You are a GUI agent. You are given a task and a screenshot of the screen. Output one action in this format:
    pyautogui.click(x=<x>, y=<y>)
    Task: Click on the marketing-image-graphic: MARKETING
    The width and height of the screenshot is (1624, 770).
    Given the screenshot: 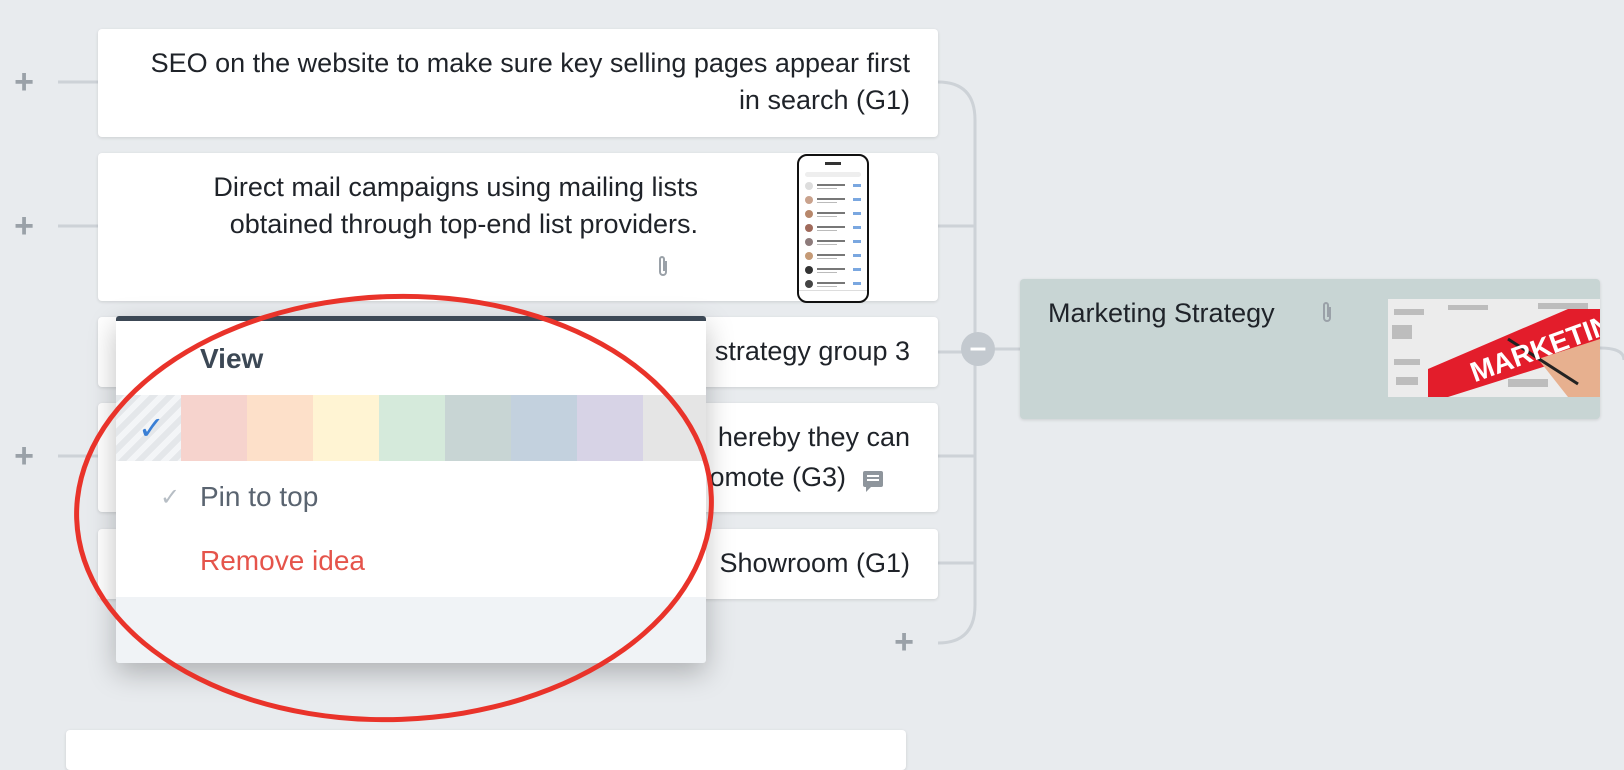 What is the action you would take?
    pyautogui.click(x=1494, y=348)
    